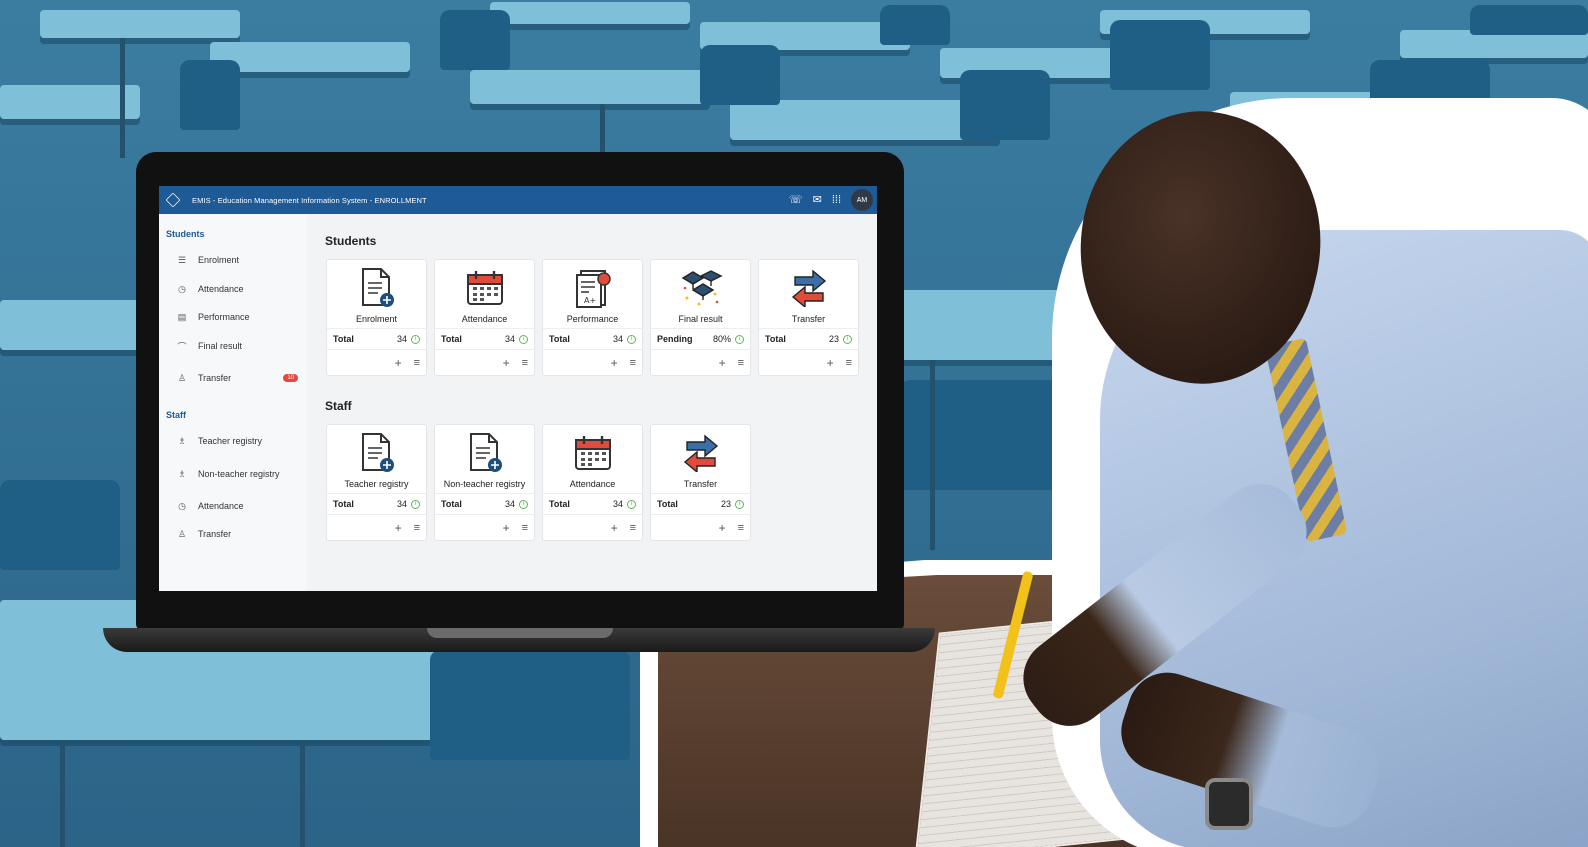 Image resolution: width=1588 pixels, height=847 pixels. Describe the element at coordinates (808, 288) in the screenshot. I see `transfer-arrows-icon` at that location.